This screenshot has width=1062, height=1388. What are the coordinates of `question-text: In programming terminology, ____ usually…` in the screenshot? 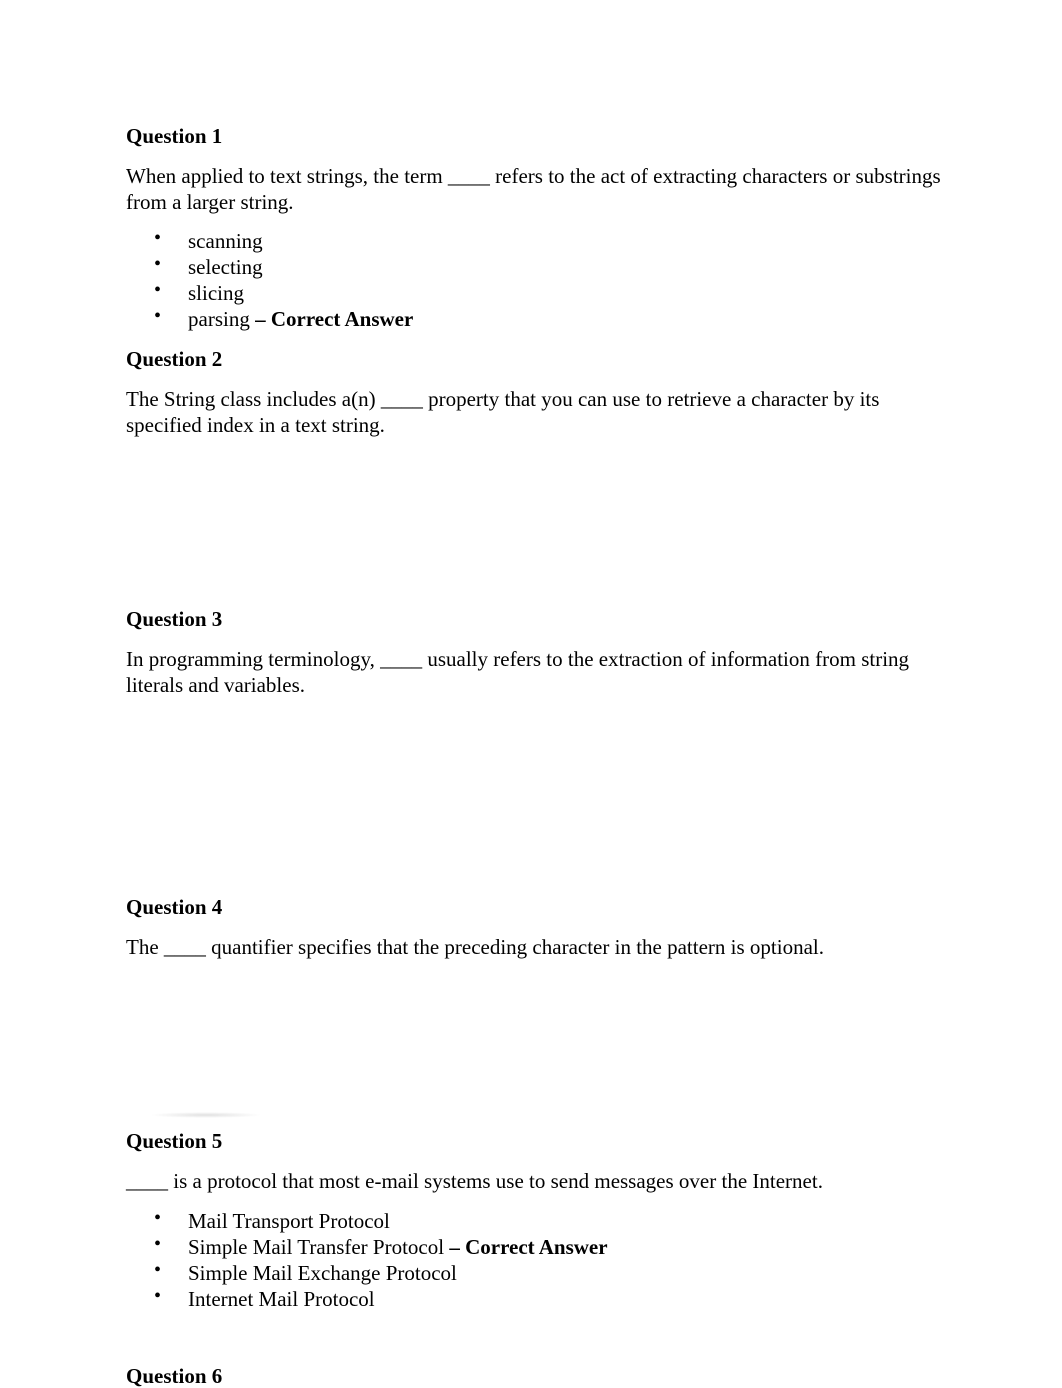 It's located at (518, 672).